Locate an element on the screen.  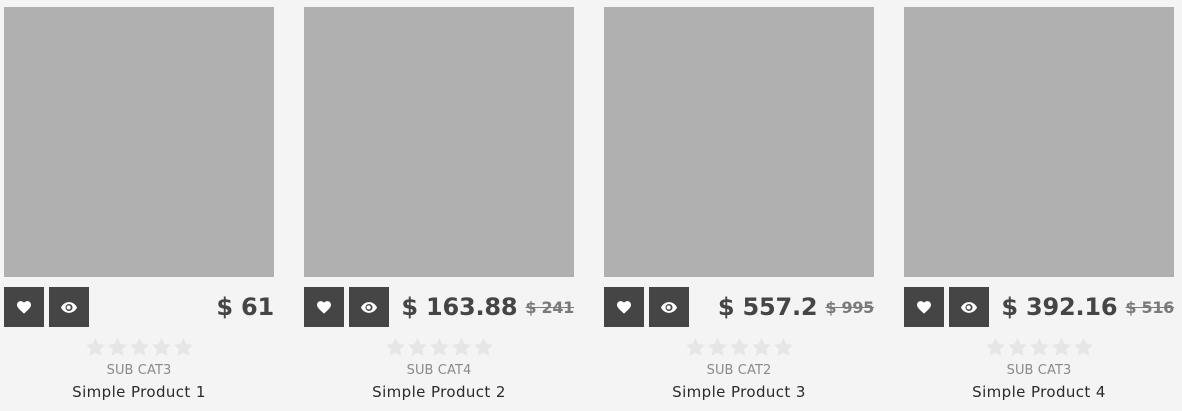
product-price: $ 392.16 is located at coordinates (1059, 307).